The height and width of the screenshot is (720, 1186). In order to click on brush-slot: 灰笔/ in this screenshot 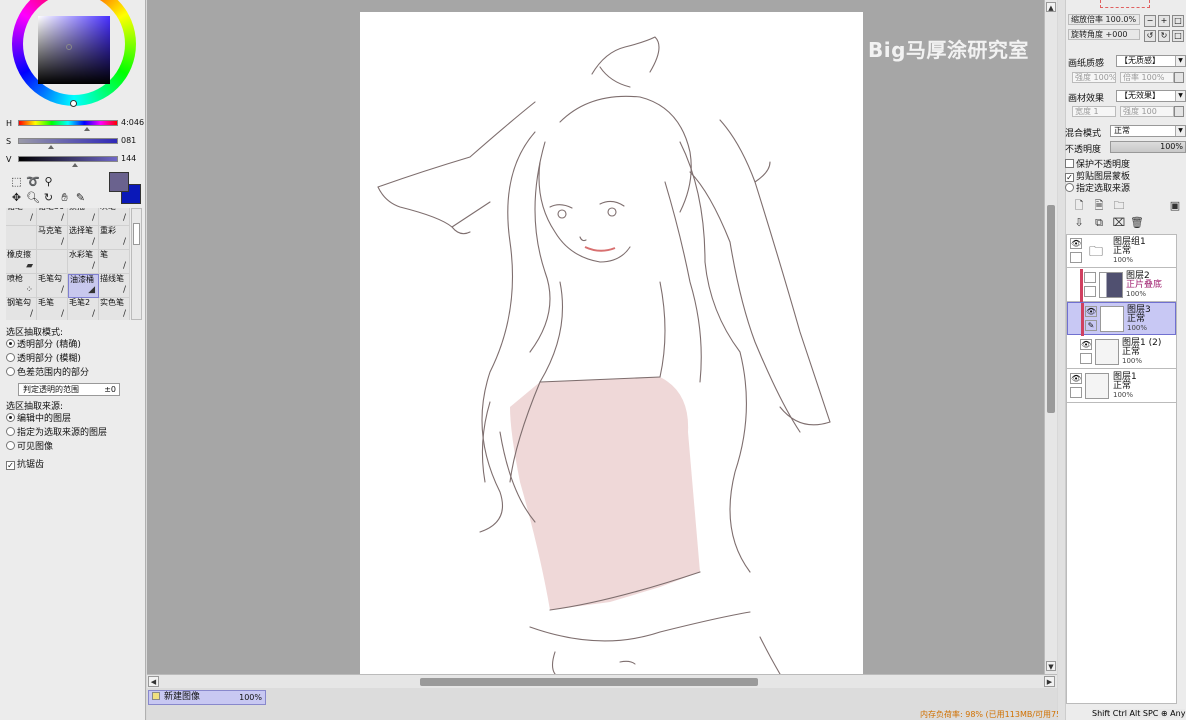, I will do `click(114, 217)`.